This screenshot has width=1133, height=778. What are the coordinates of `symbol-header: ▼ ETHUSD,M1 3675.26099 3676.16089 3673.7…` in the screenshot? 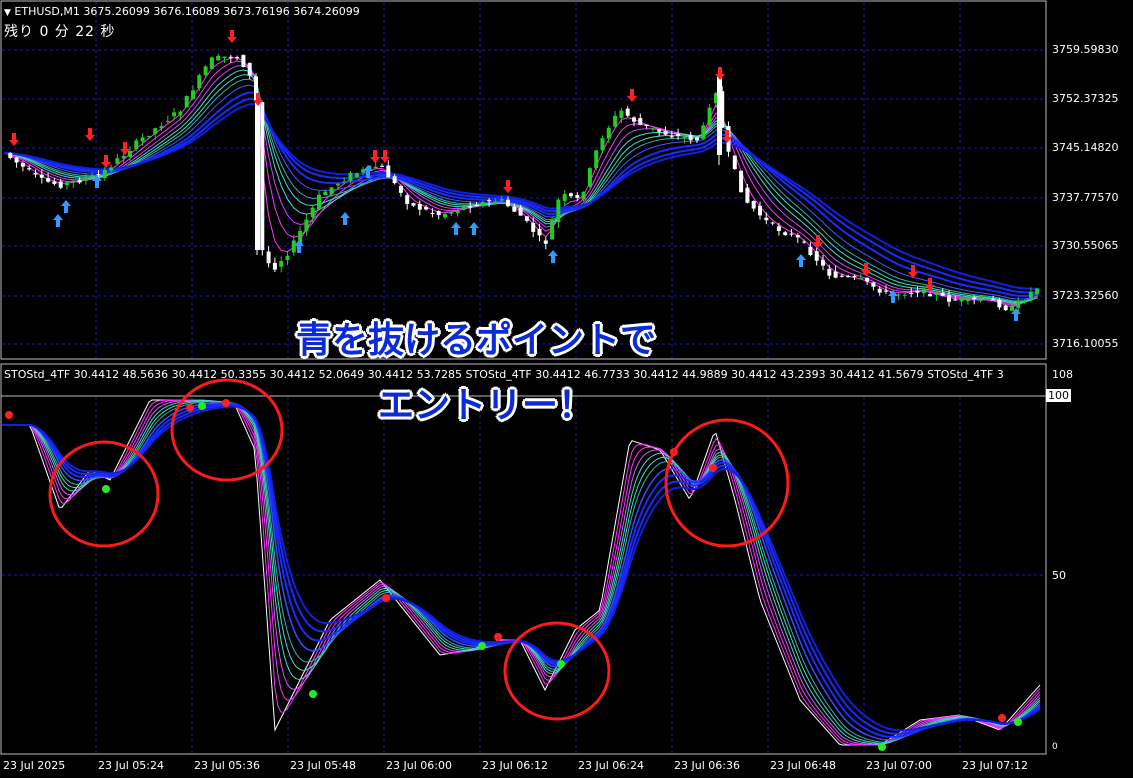 It's located at (182, 11).